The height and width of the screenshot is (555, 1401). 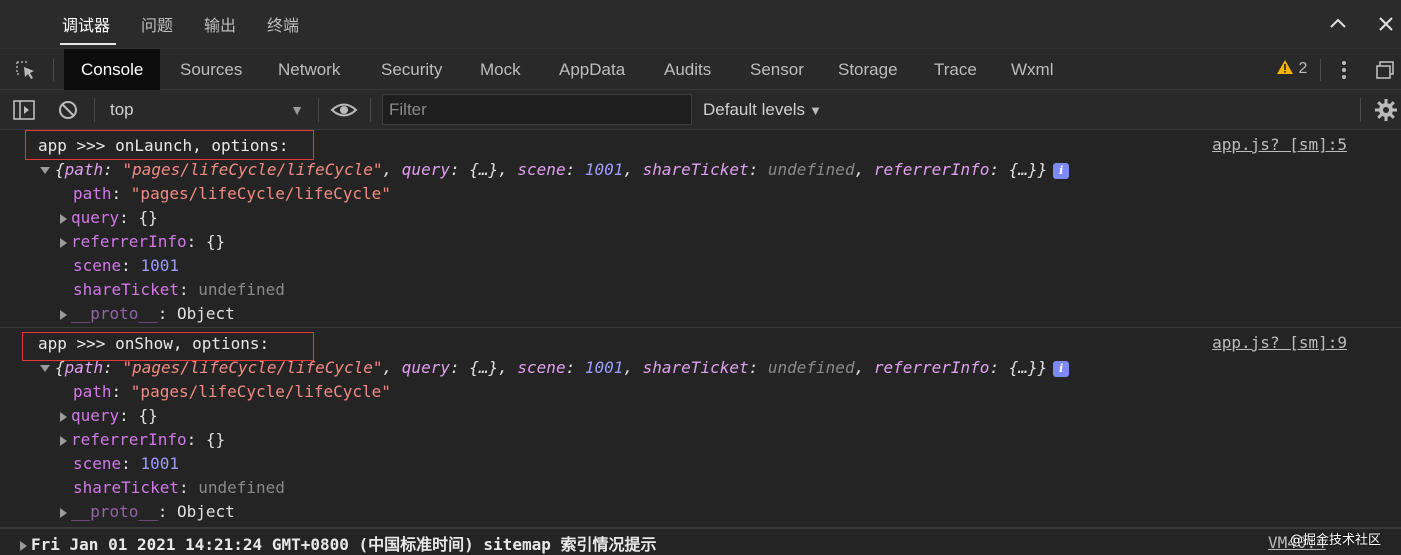 What do you see at coordinates (1386, 24) in the screenshot?
I see `close-icon` at bounding box center [1386, 24].